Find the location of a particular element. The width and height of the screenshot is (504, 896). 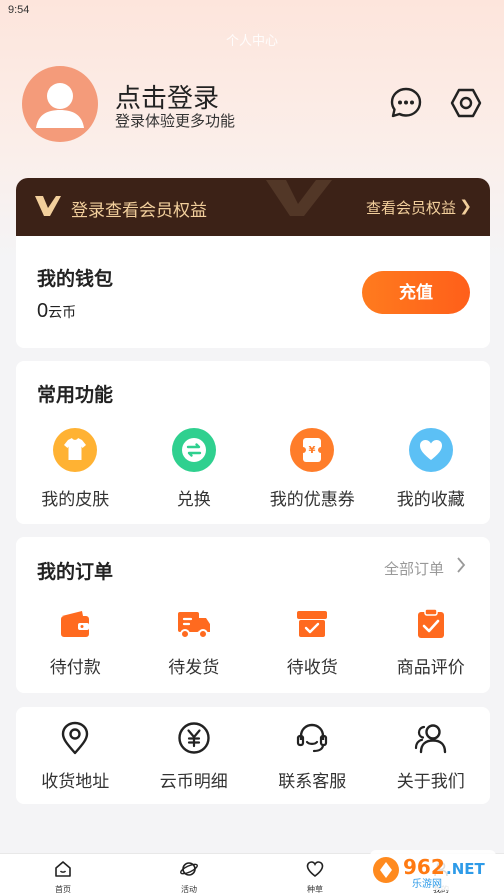

order-item-review: 商品评价 is located at coordinates (431, 642).